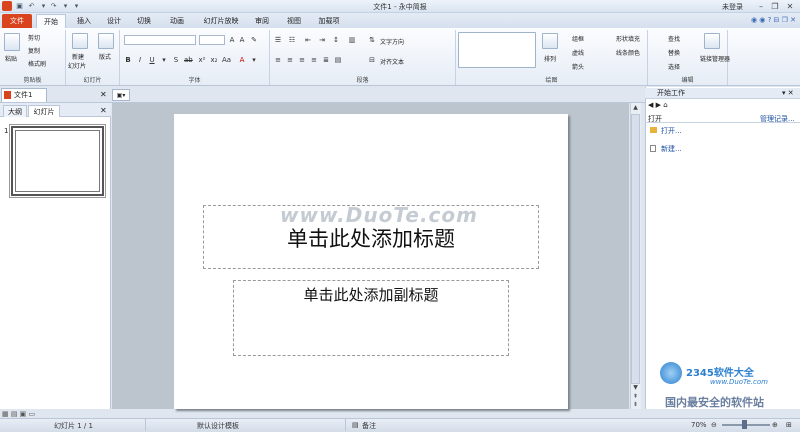 The image size is (800, 432). I want to click on scroll-up-icon: ▲, so click(635, 108).